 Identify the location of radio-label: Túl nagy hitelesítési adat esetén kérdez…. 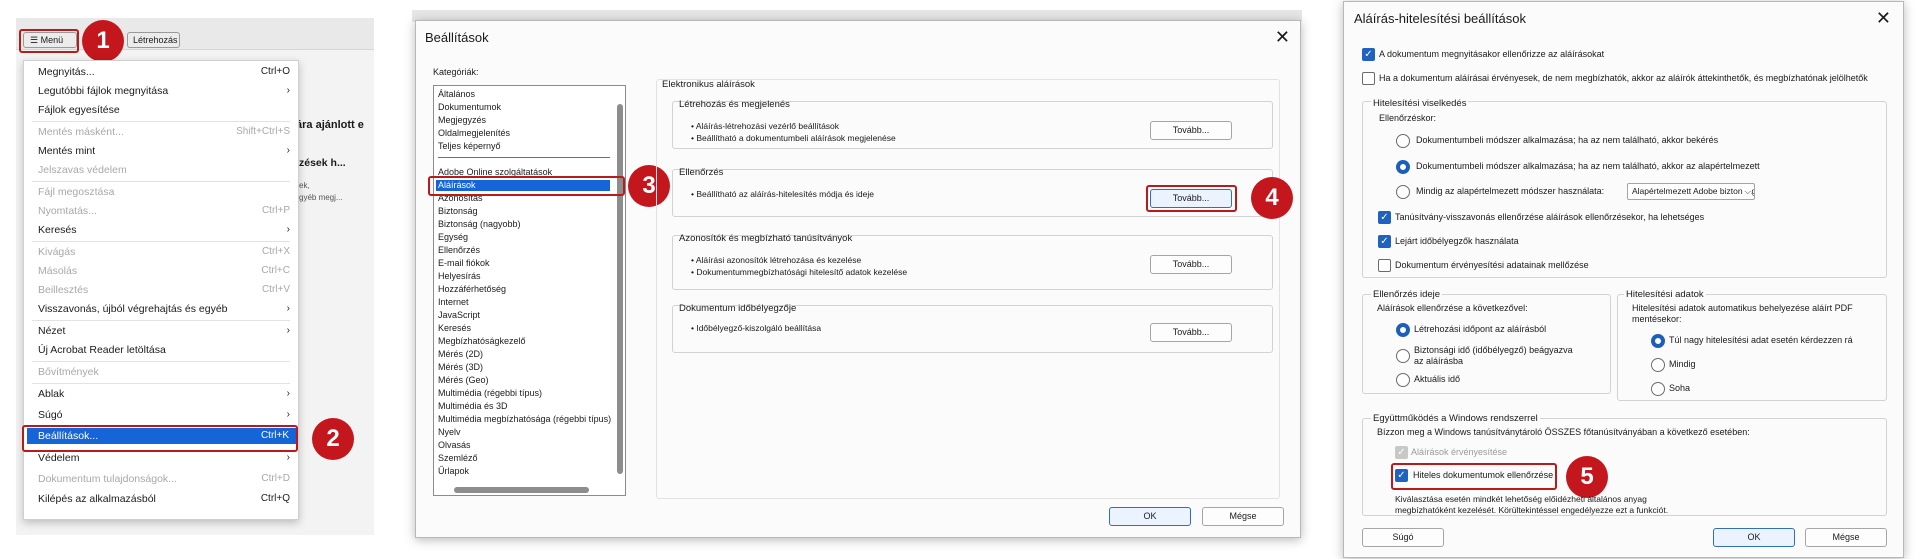
(1761, 340).